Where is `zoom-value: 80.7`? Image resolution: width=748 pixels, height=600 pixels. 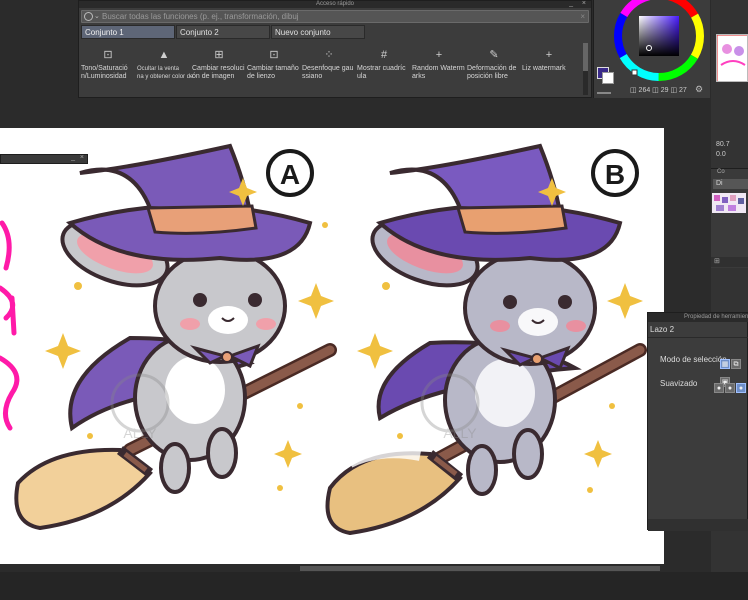
zoom-value: 80.7 is located at coordinates (723, 145).